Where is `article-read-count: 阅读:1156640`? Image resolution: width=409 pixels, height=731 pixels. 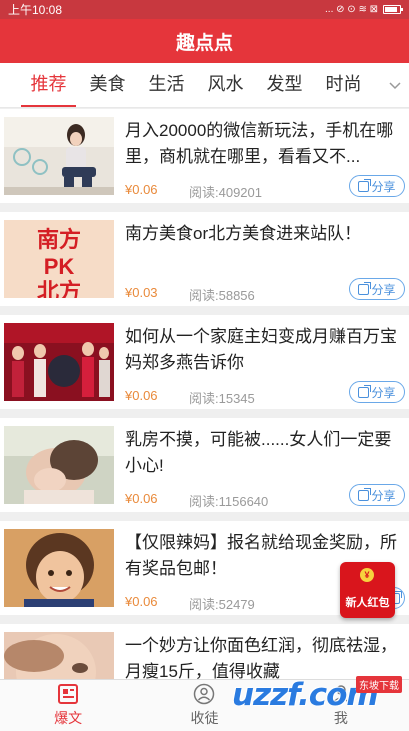
article-read-count: 阅读:1156640 is located at coordinates (229, 501).